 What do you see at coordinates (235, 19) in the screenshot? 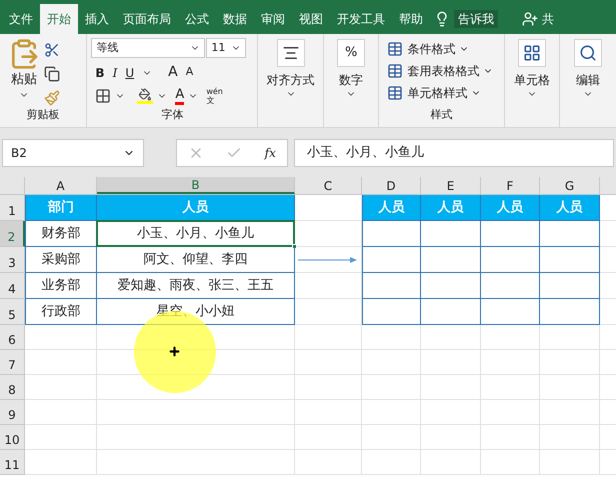
I see `ribbon-tab: 数据` at bounding box center [235, 19].